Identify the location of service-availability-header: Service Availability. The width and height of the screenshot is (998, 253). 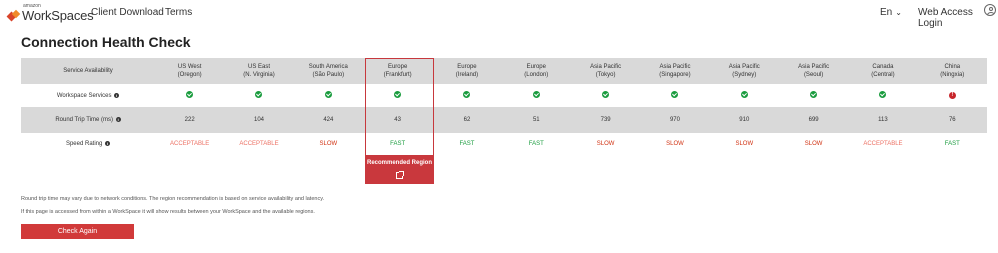
(88, 71).